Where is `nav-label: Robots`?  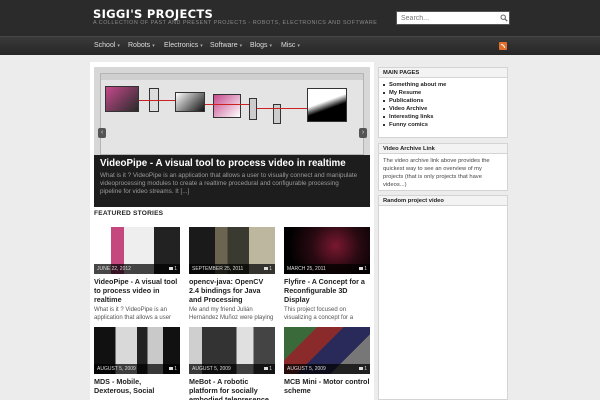 nav-label: Robots is located at coordinates (139, 45).